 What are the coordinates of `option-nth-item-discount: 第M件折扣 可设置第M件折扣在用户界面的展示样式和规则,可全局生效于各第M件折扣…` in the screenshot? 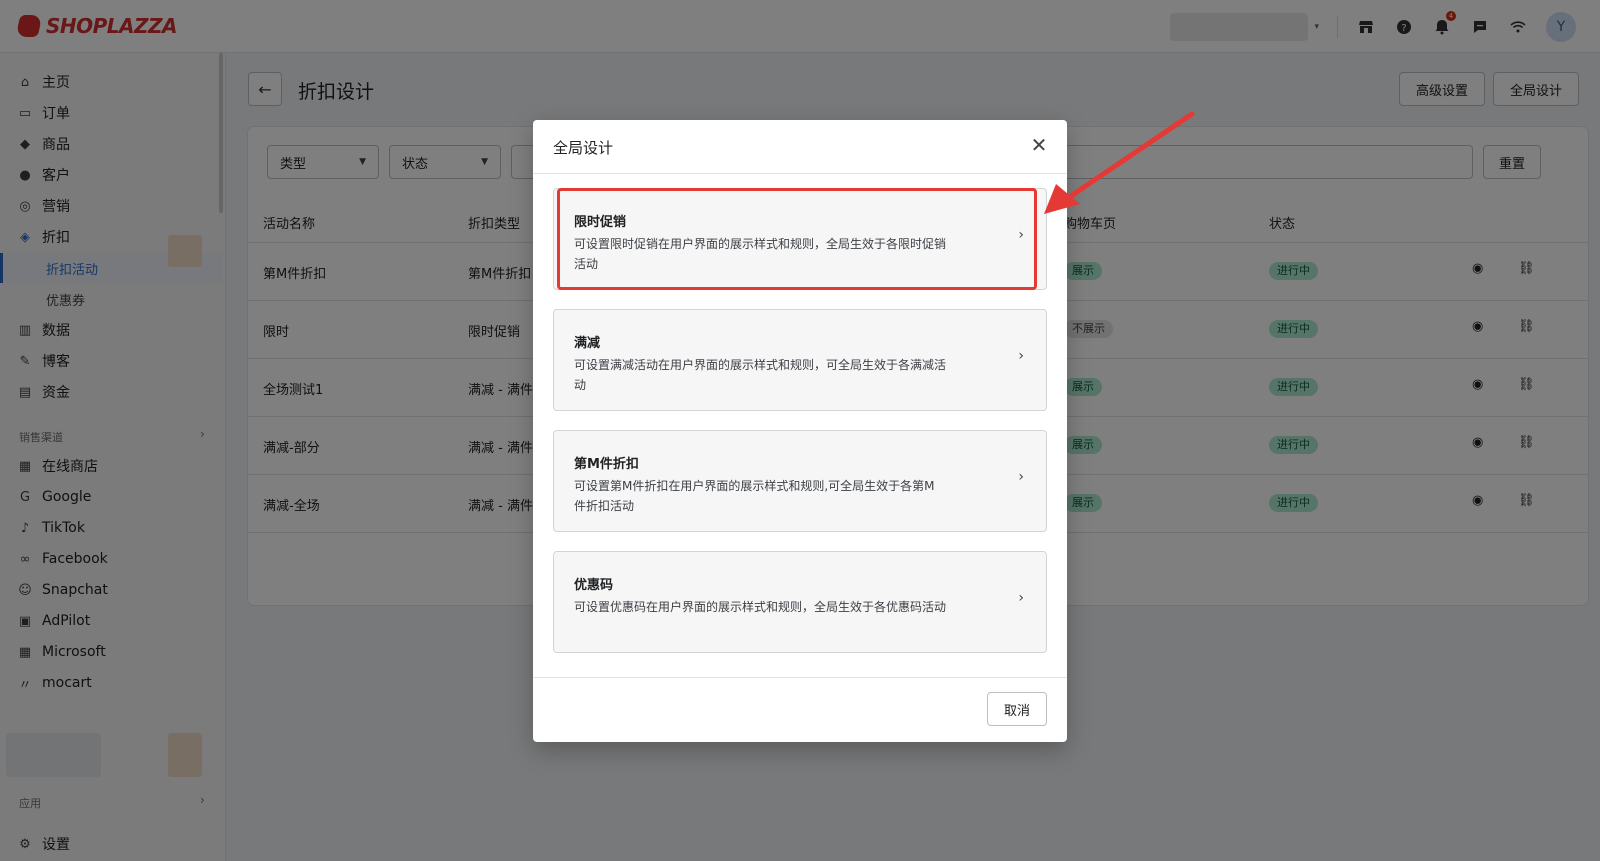 It's located at (800, 481).